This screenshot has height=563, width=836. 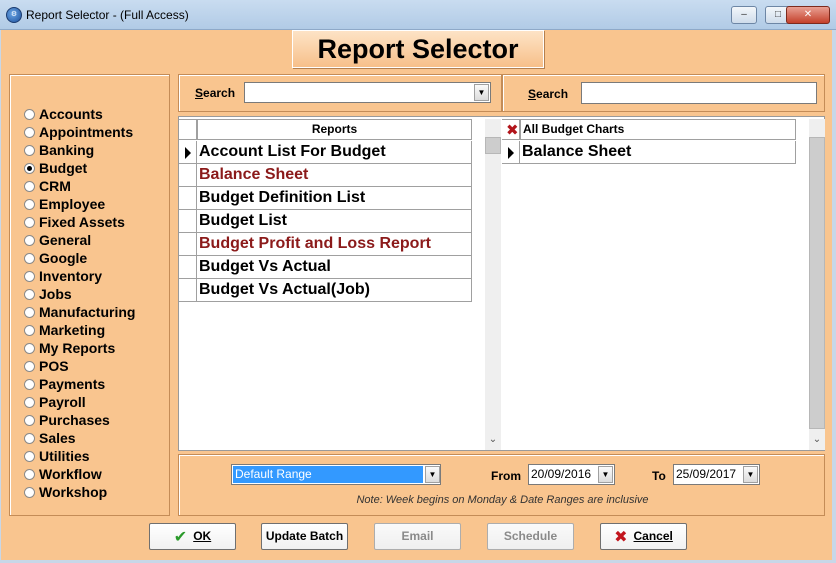 What do you see at coordinates (334, 290) in the screenshot?
I see `report-row: Budget Vs Actual(Job)` at bounding box center [334, 290].